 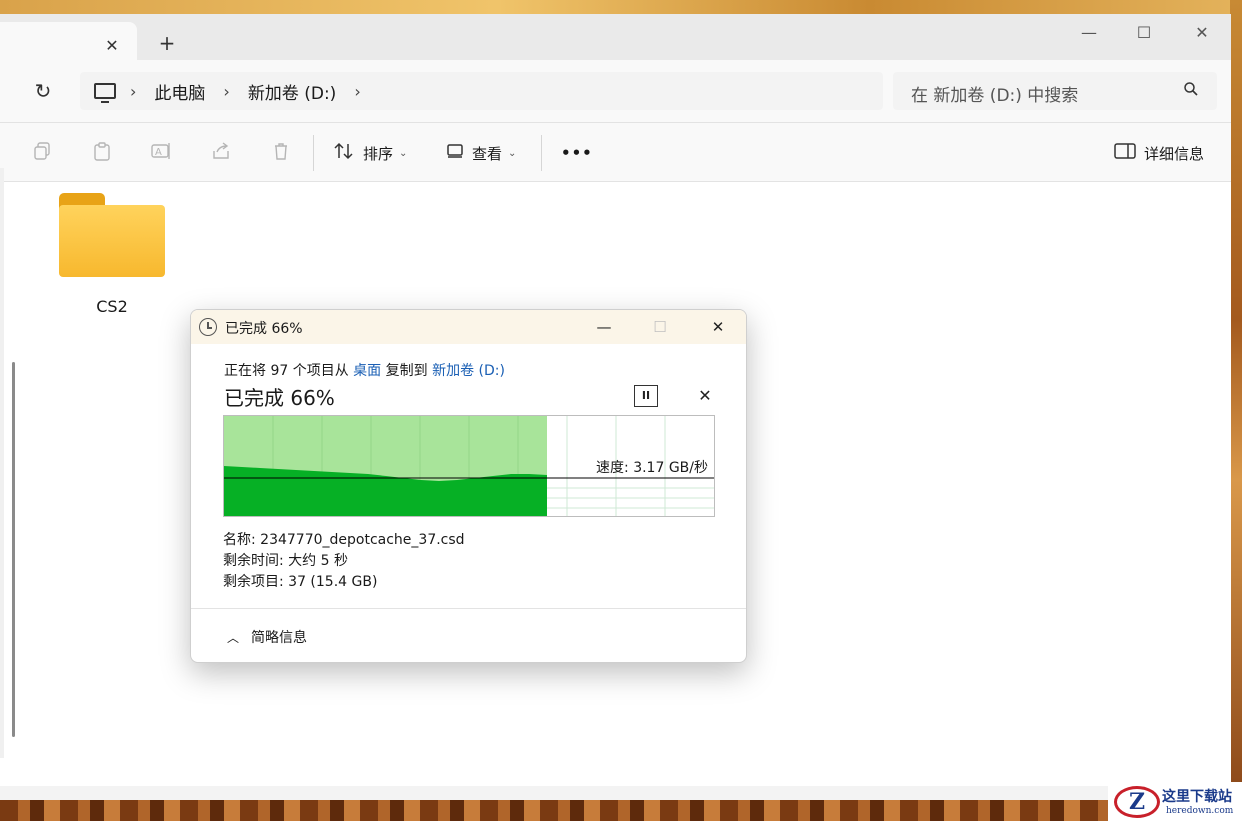 I want to click on refresh-icon: ↻, so click(x=43, y=91).